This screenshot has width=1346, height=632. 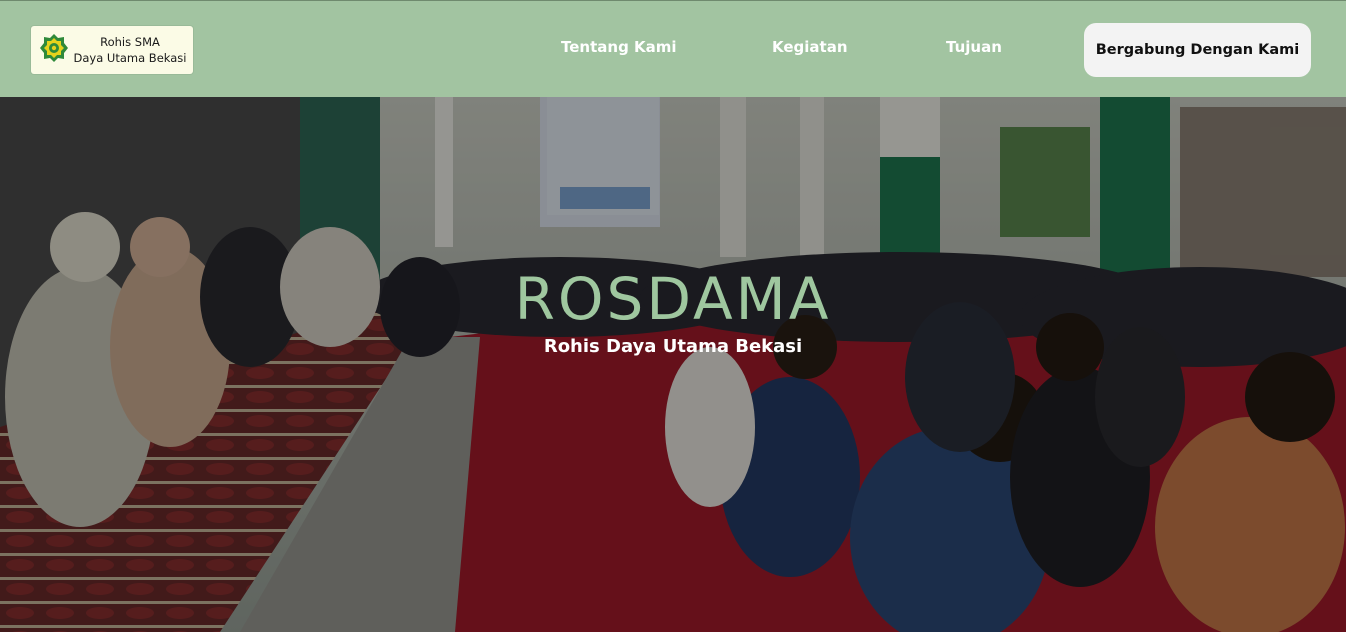 What do you see at coordinates (130, 58) in the screenshot?
I see `logo-line-2: Daya Utama Bekasi` at bounding box center [130, 58].